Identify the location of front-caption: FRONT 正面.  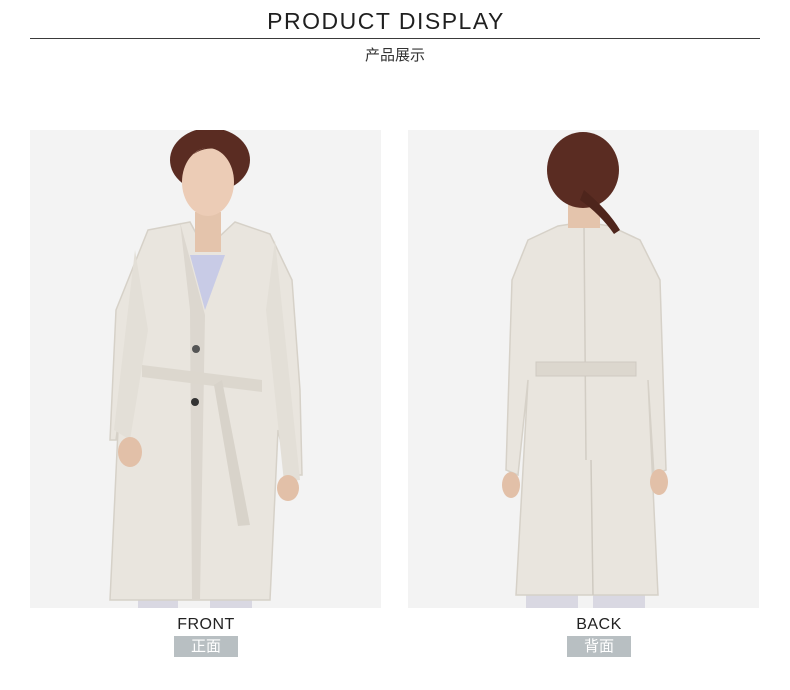
(206, 636).